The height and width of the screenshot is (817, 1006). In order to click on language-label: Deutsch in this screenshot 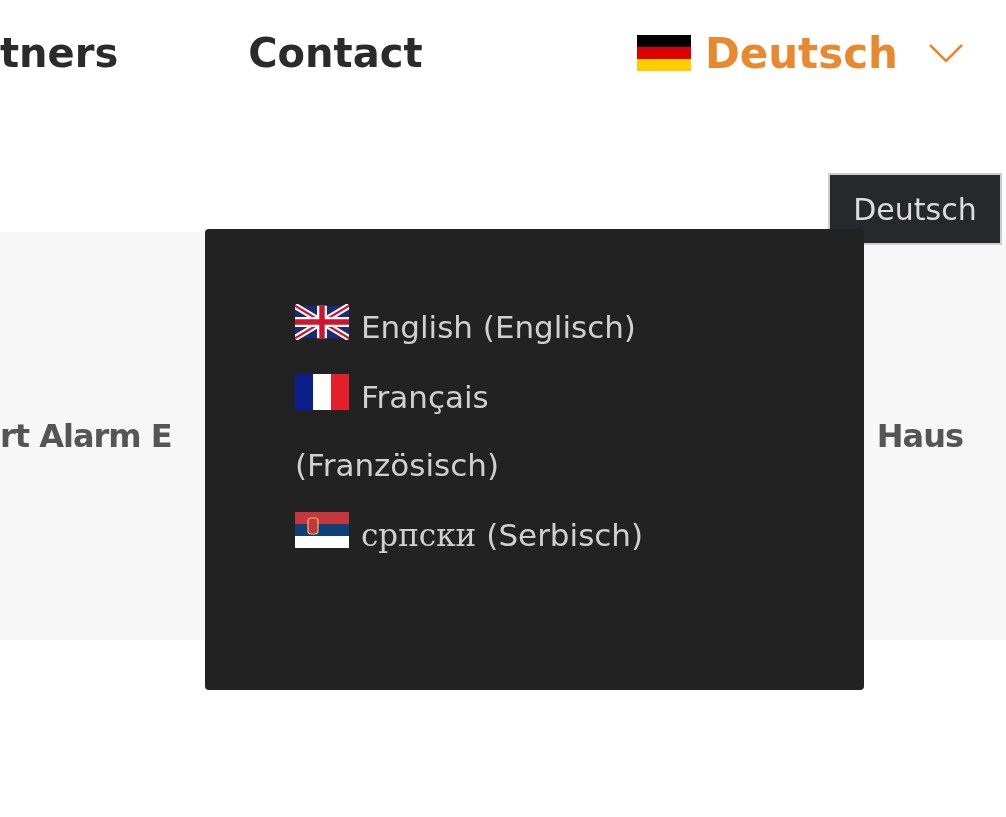, I will do `click(801, 53)`.